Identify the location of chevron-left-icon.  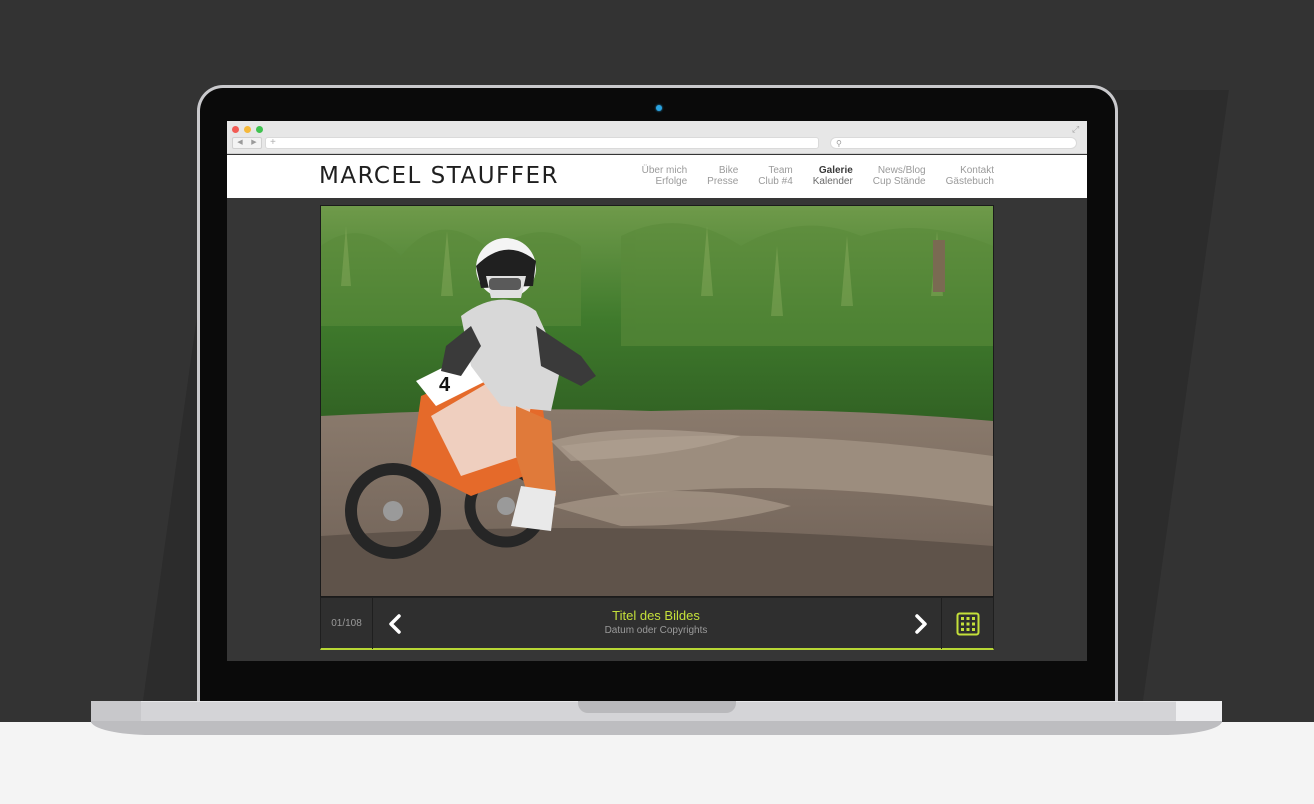
(395, 623).